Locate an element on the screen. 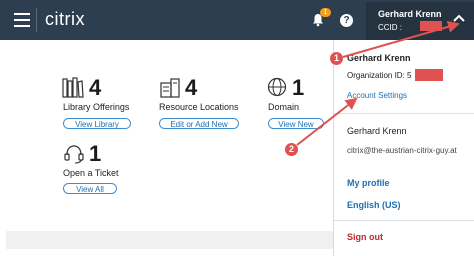 This screenshot has height=256, width=474. ticket-count: 1 is located at coordinates (95, 153).